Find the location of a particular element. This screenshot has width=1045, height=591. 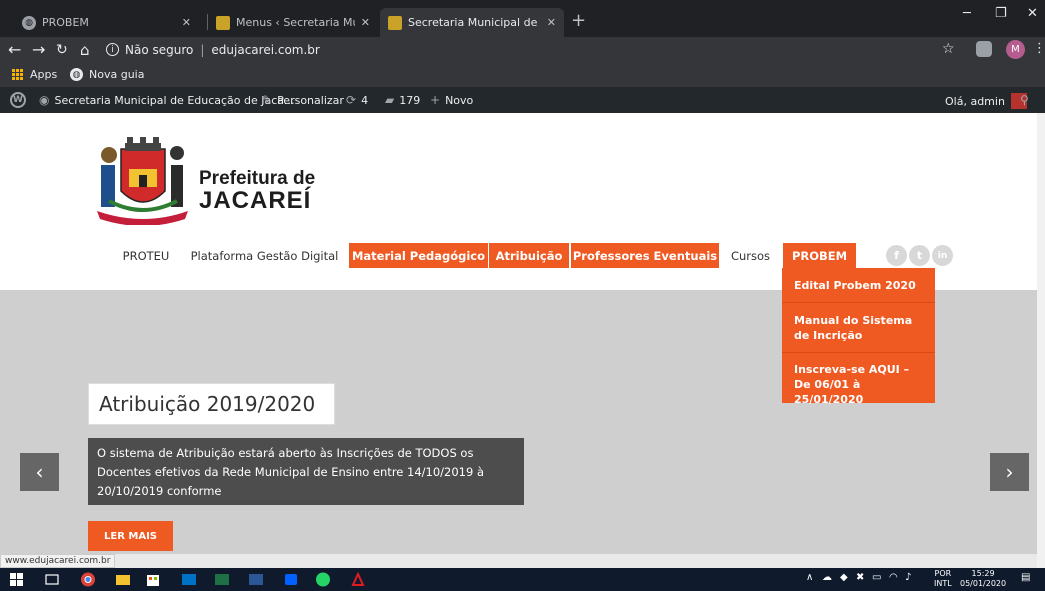

read-more-button: LER MAIS is located at coordinates (130, 536).